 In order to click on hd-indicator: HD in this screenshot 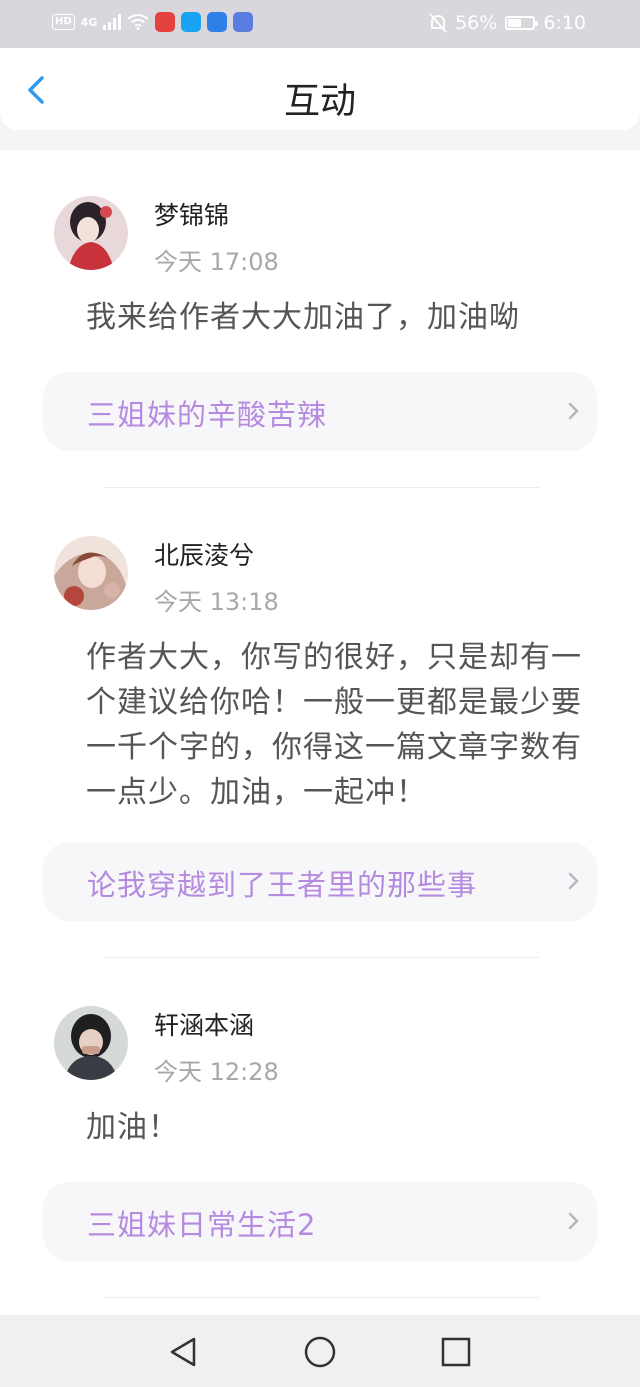, I will do `click(63, 22)`.